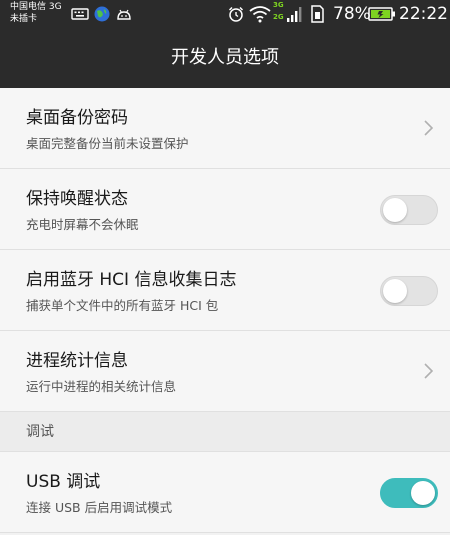 The height and width of the screenshot is (535, 450). What do you see at coordinates (409, 210) in the screenshot?
I see `stay-awake-toggle` at bounding box center [409, 210].